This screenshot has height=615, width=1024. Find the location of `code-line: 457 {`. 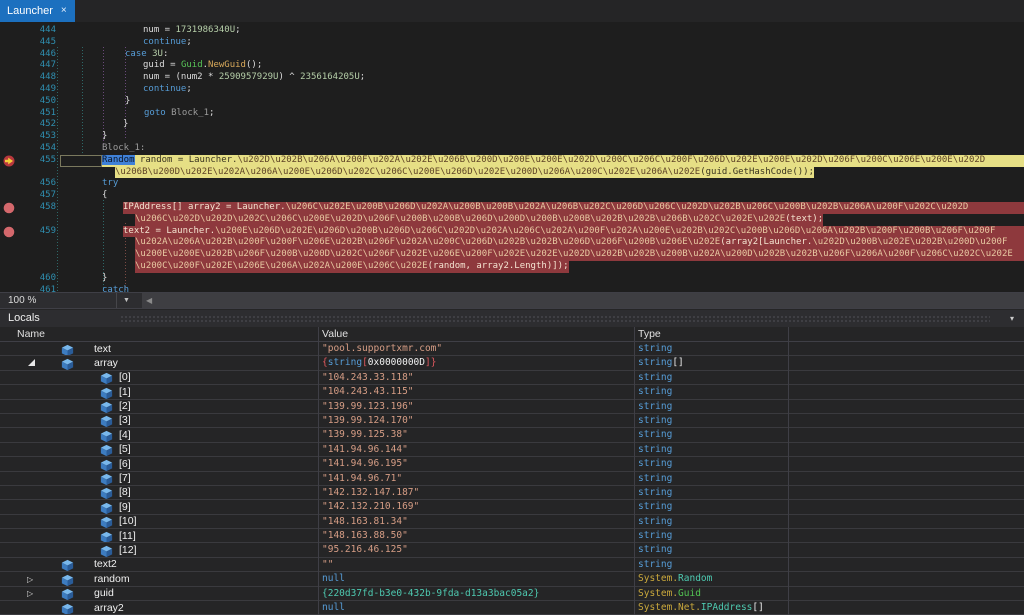

code-line: 457 { is located at coordinates (512, 196).